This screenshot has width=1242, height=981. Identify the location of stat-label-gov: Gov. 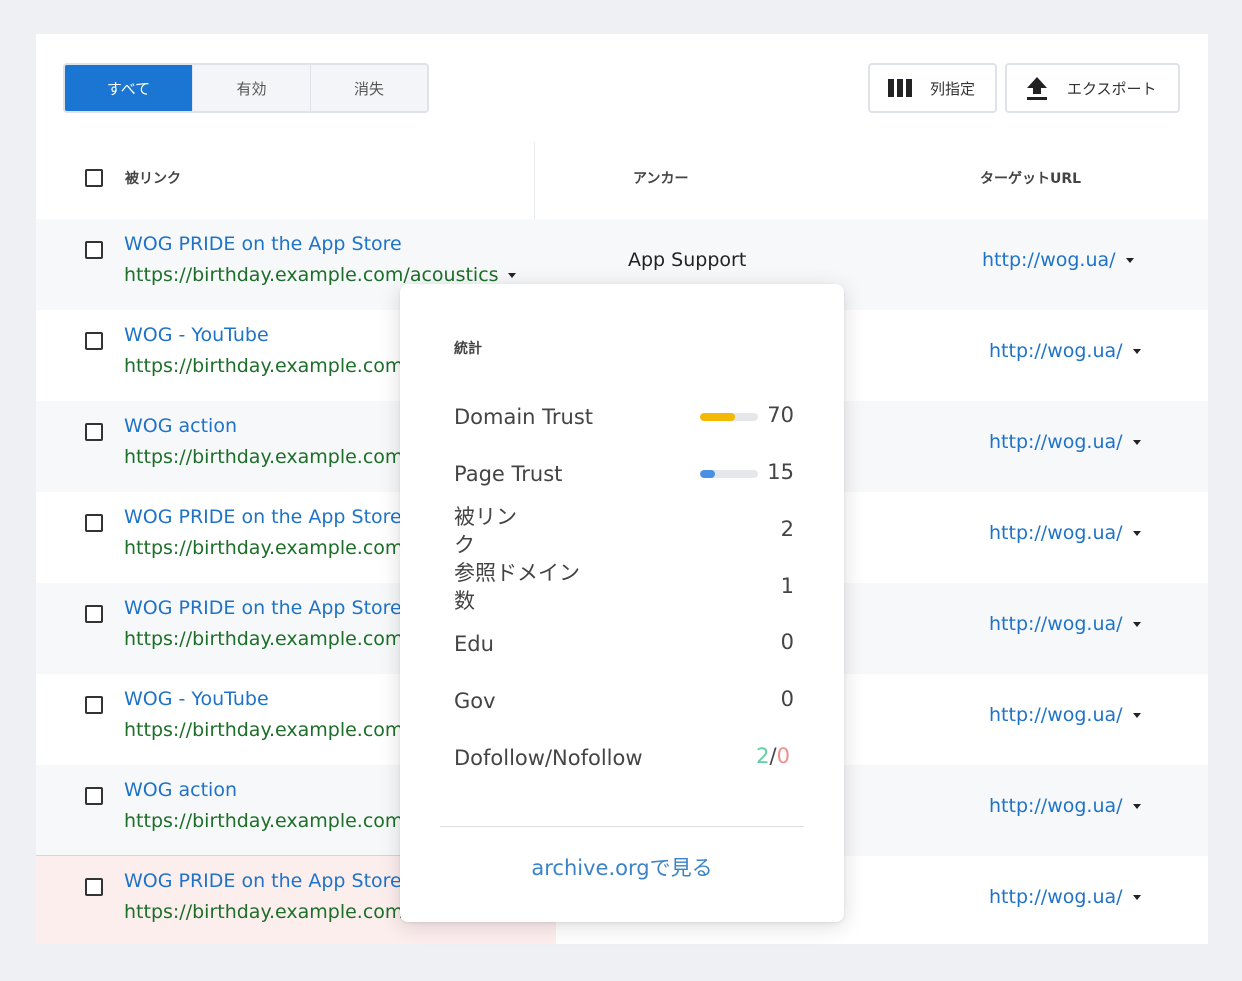
(475, 701).